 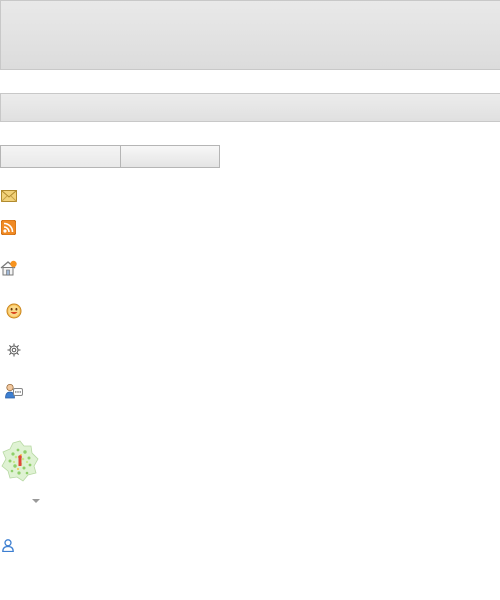 What do you see at coordinates (60, 156) in the screenshot?
I see `search-input` at bounding box center [60, 156].